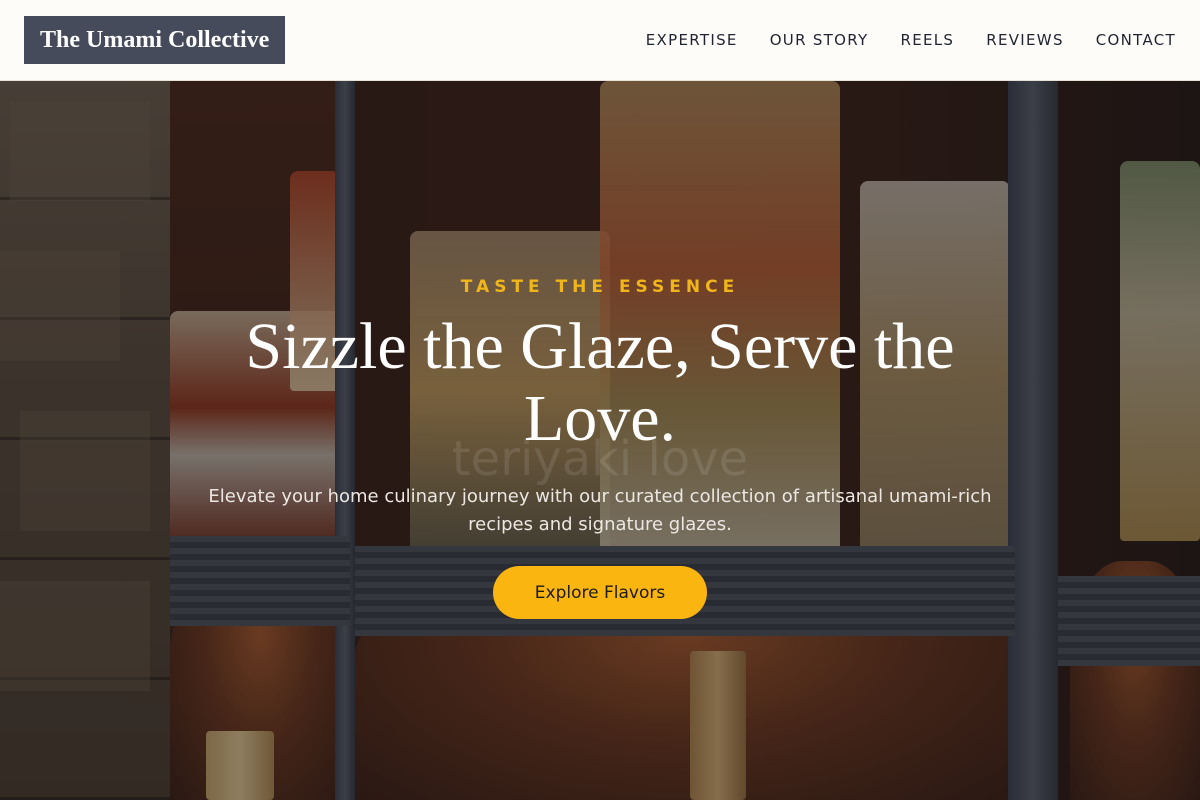 The width and height of the screenshot is (1200, 800). What do you see at coordinates (692, 40) in the screenshot?
I see `nav-item-expertise: EXPERTISE` at bounding box center [692, 40].